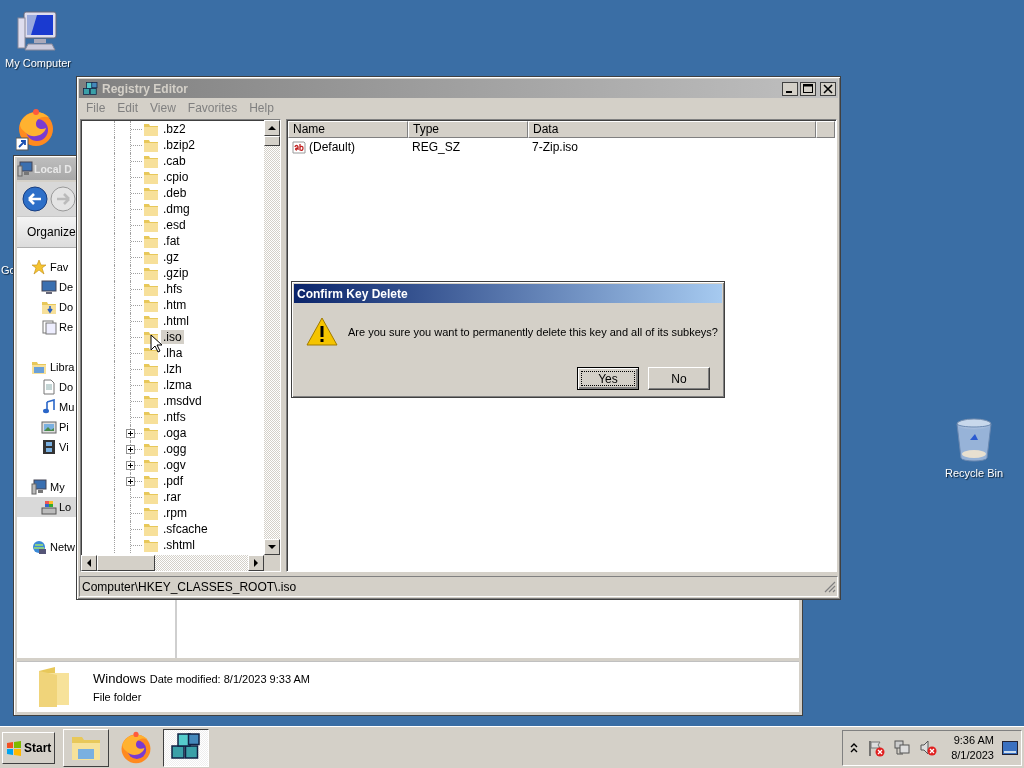 This screenshot has height=768, width=1024. What do you see at coordinates (46, 507) in the screenshot?
I see `nav-item: Lo` at bounding box center [46, 507].